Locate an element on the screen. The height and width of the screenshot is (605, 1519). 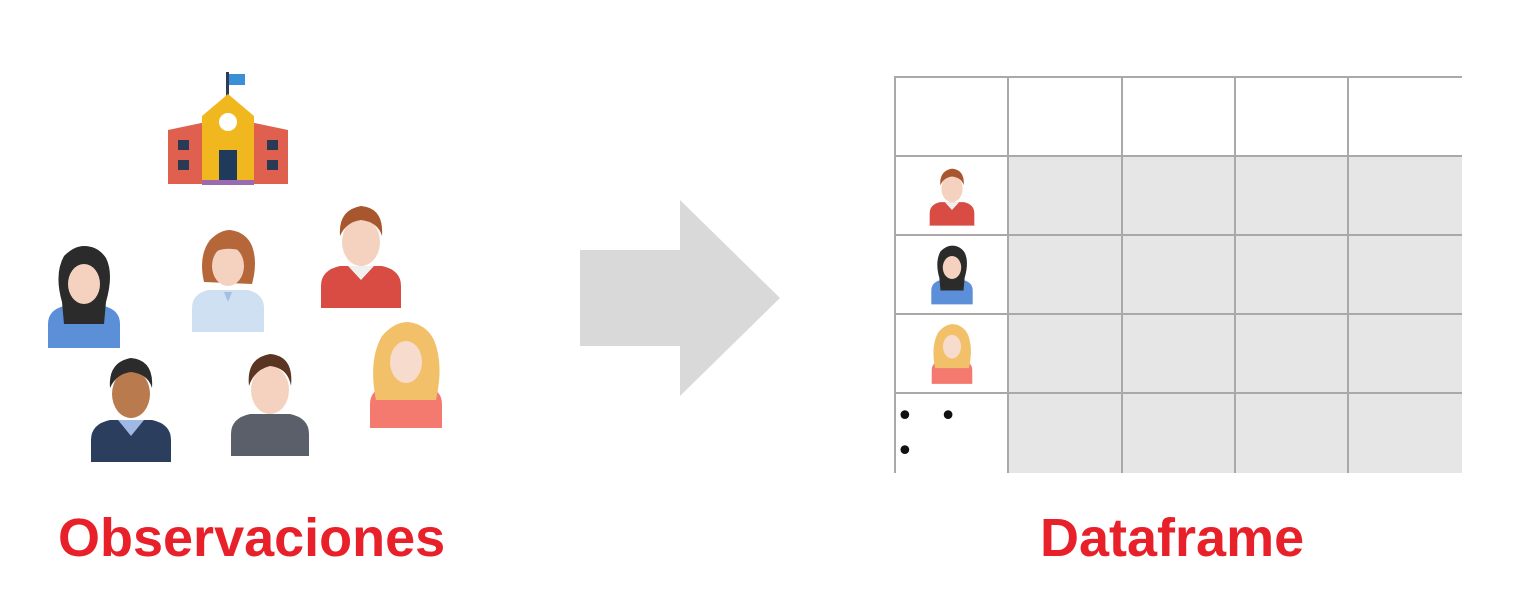
dataframe-caption: Dataframe is located at coordinates (1172, 538).